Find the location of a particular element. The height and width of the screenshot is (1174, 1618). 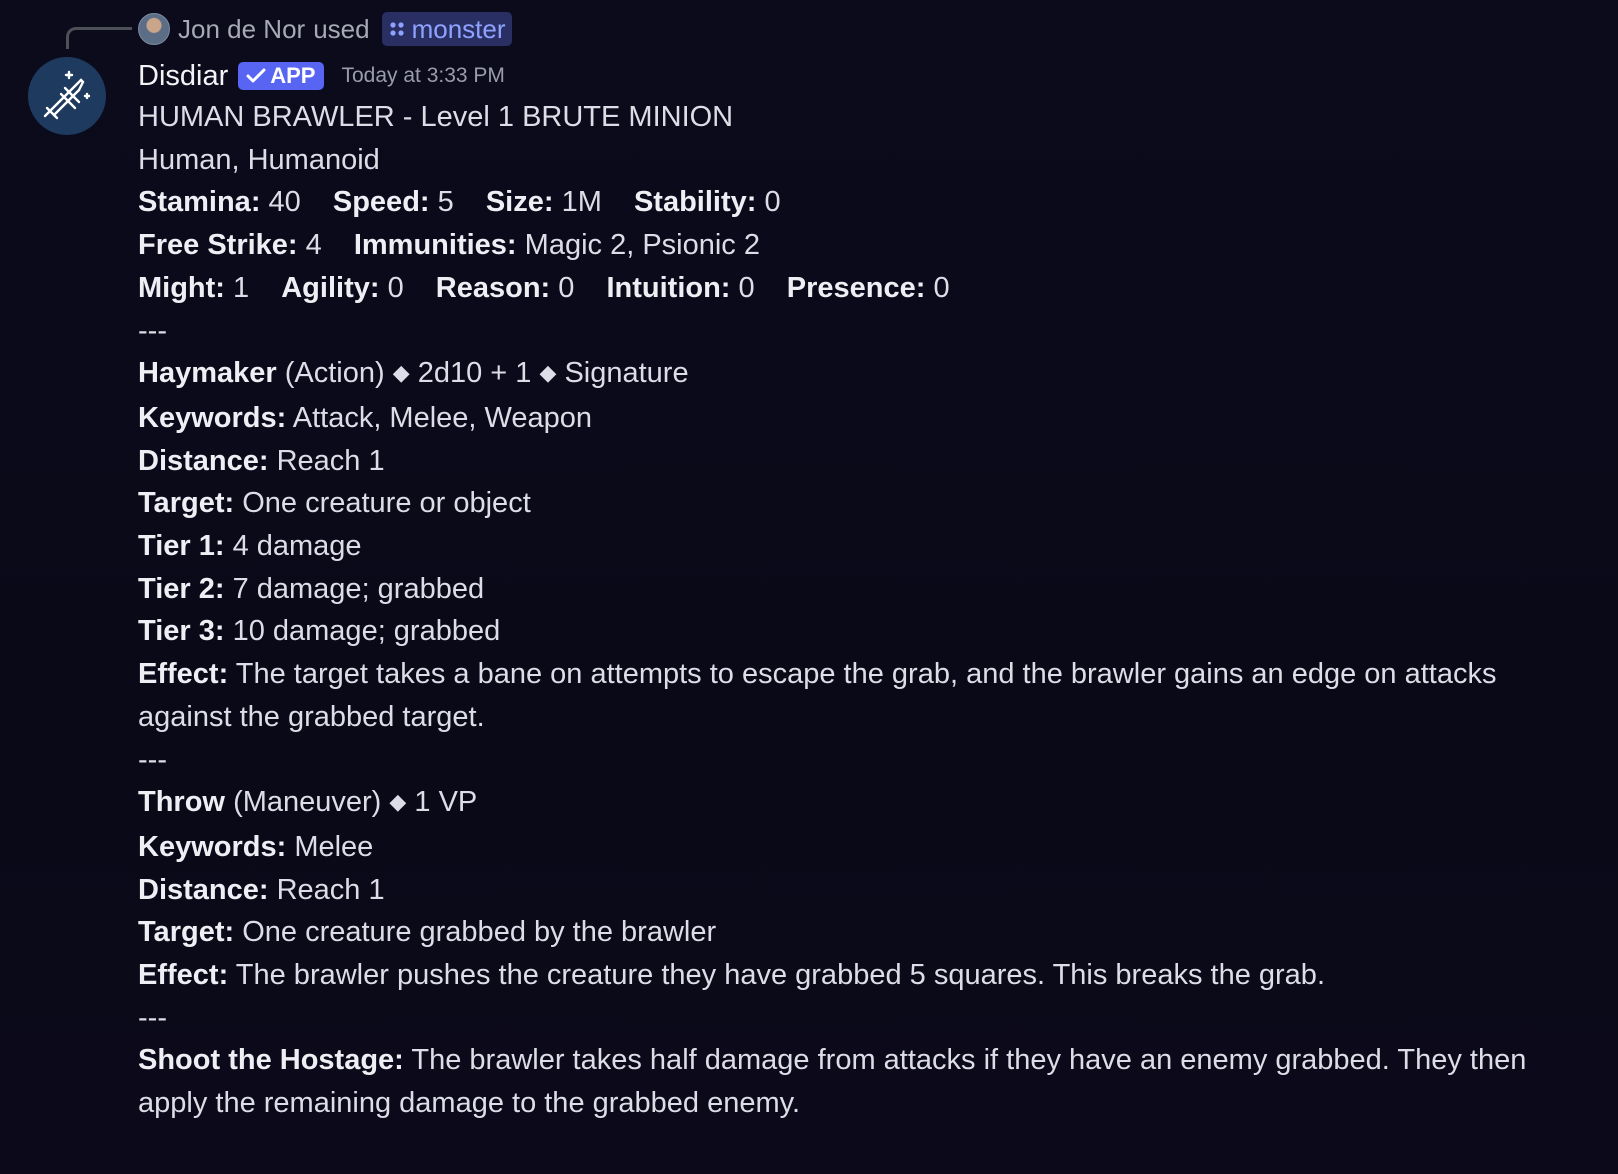

throw-name: Throw is located at coordinates (181, 802).